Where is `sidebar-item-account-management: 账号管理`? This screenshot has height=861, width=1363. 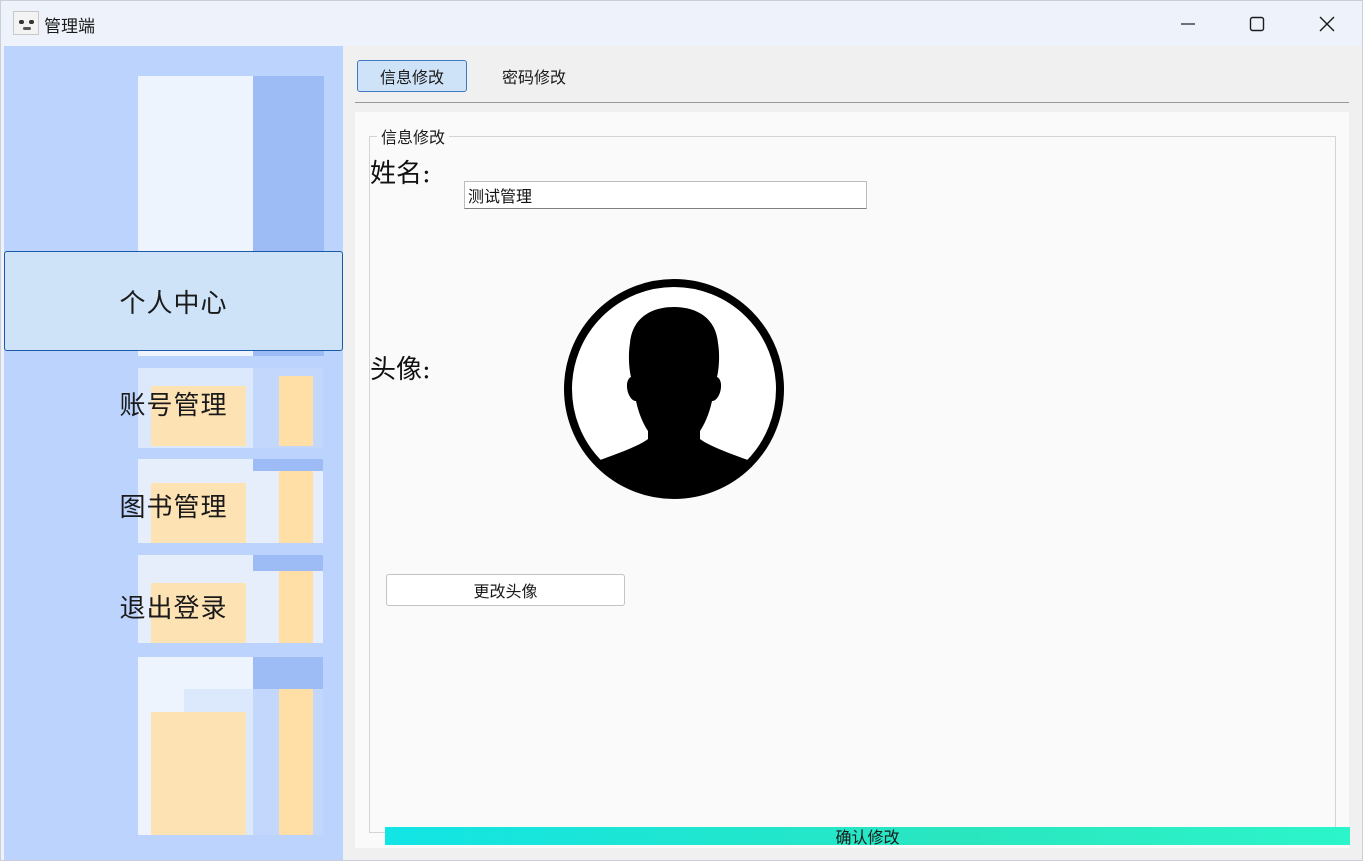
sidebar-item-account-management: 账号管理 is located at coordinates (173, 403).